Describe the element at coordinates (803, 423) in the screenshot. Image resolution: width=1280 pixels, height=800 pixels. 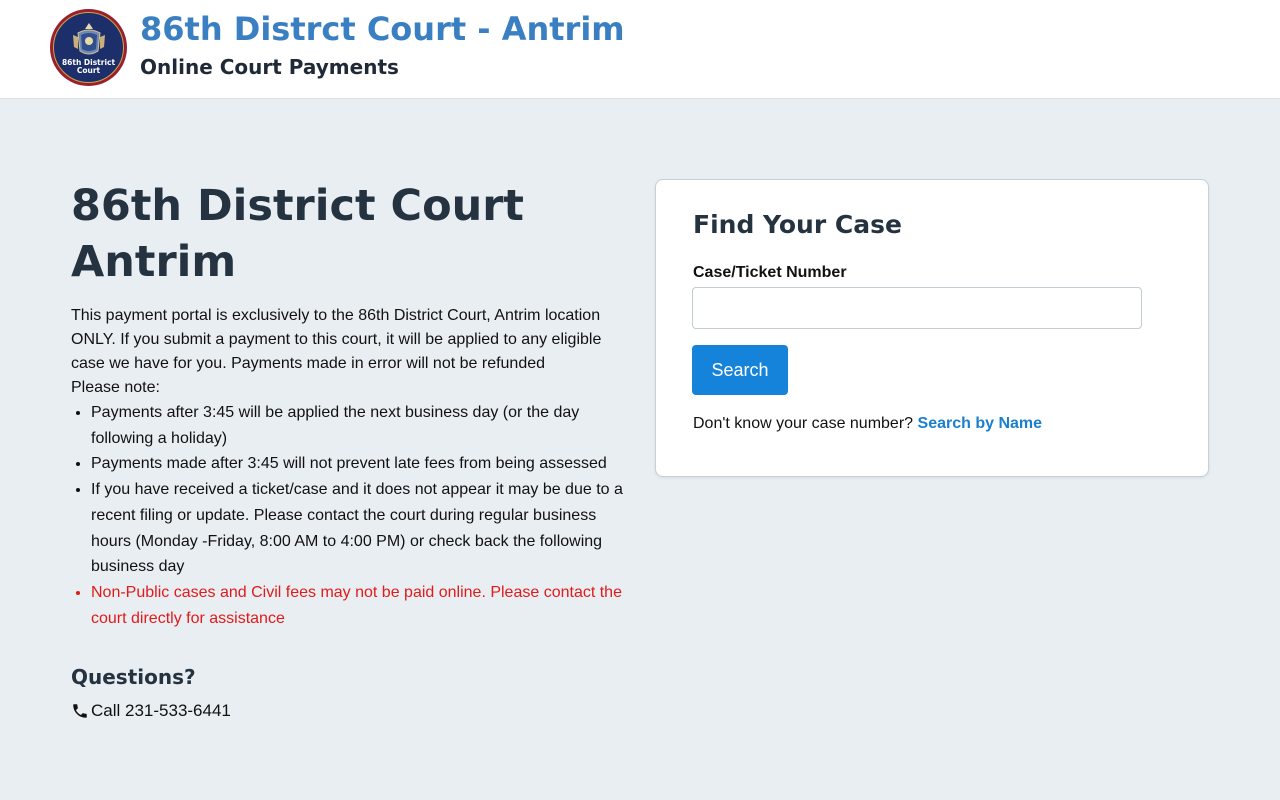
I see `hint-text: Don't know your case number?` at that location.